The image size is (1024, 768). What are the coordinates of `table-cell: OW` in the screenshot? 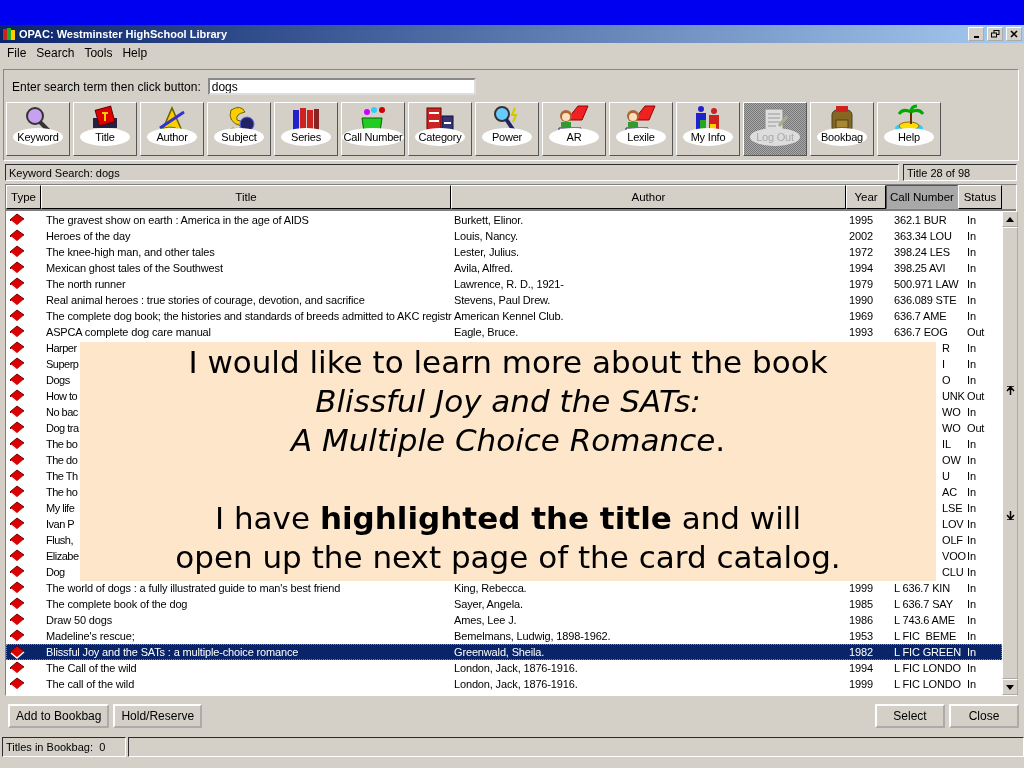 It's located at (951, 460).